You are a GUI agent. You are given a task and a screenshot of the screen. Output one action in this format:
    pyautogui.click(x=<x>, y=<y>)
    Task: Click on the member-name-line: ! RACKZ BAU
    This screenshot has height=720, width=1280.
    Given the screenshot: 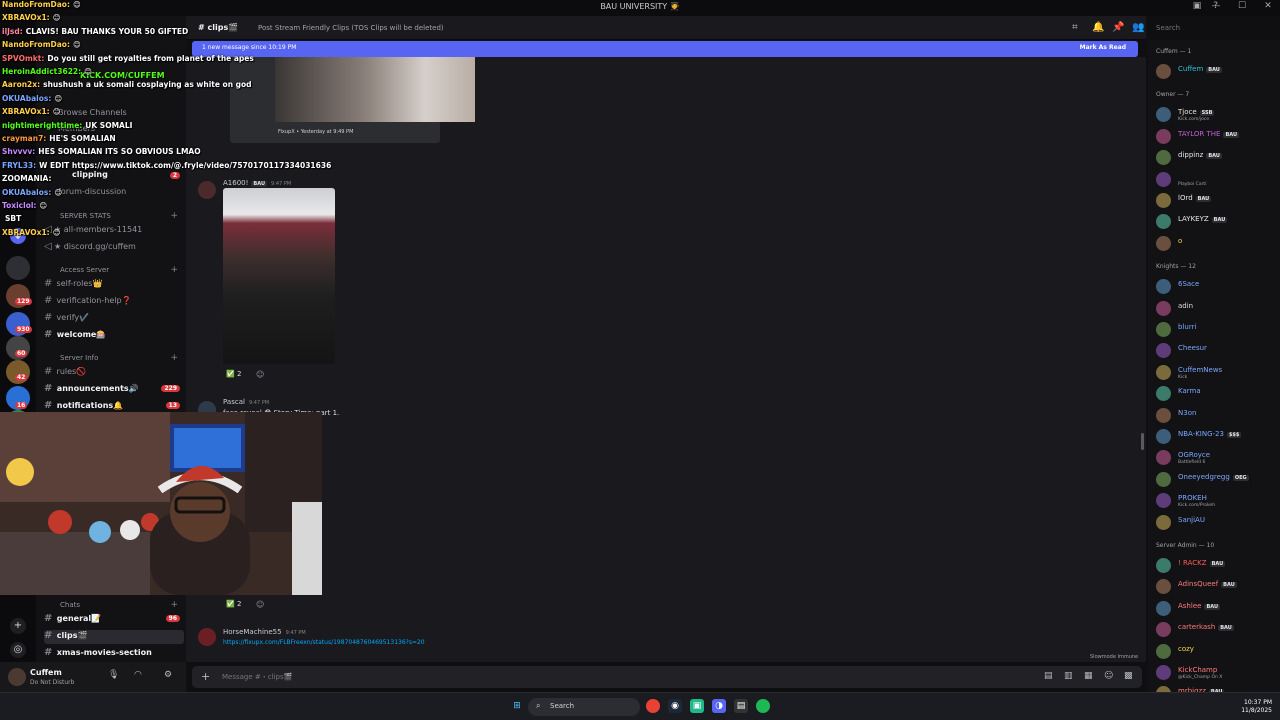 What is the action you would take?
    pyautogui.click(x=1202, y=563)
    